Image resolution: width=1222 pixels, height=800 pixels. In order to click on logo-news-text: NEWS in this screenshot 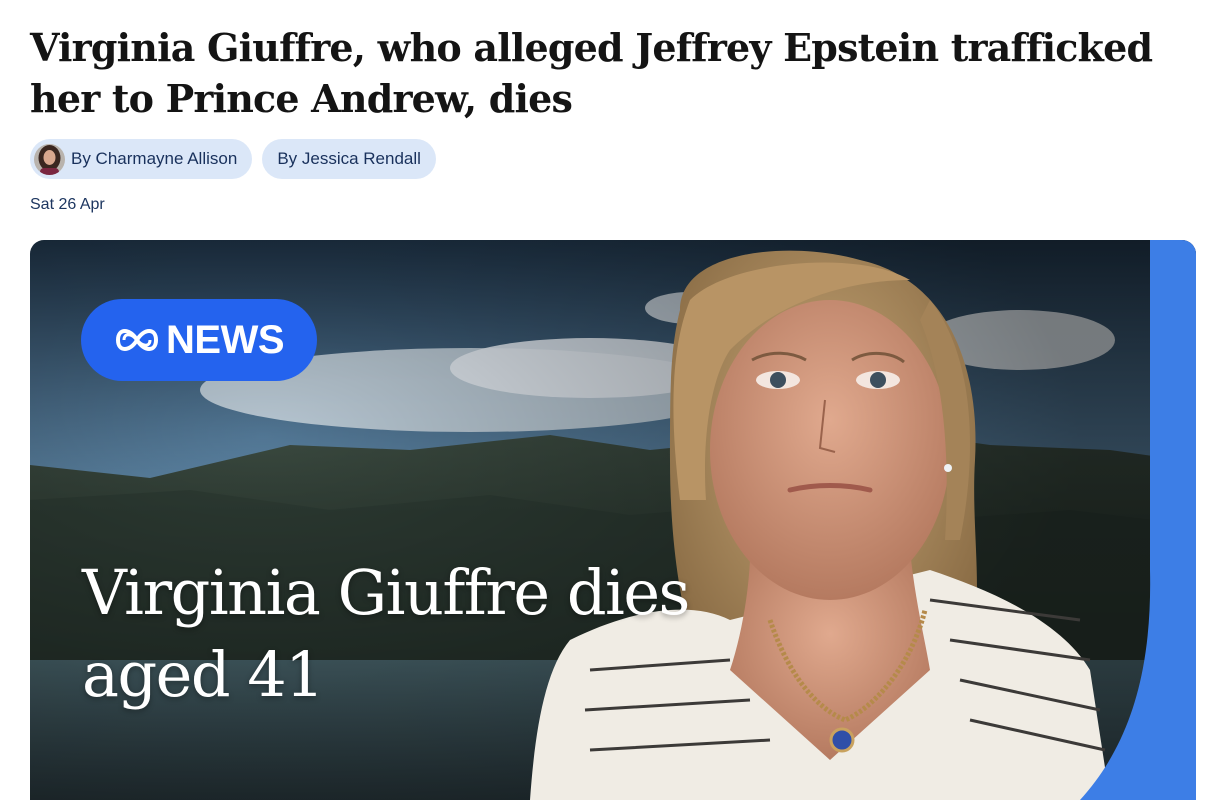, I will do `click(225, 339)`.